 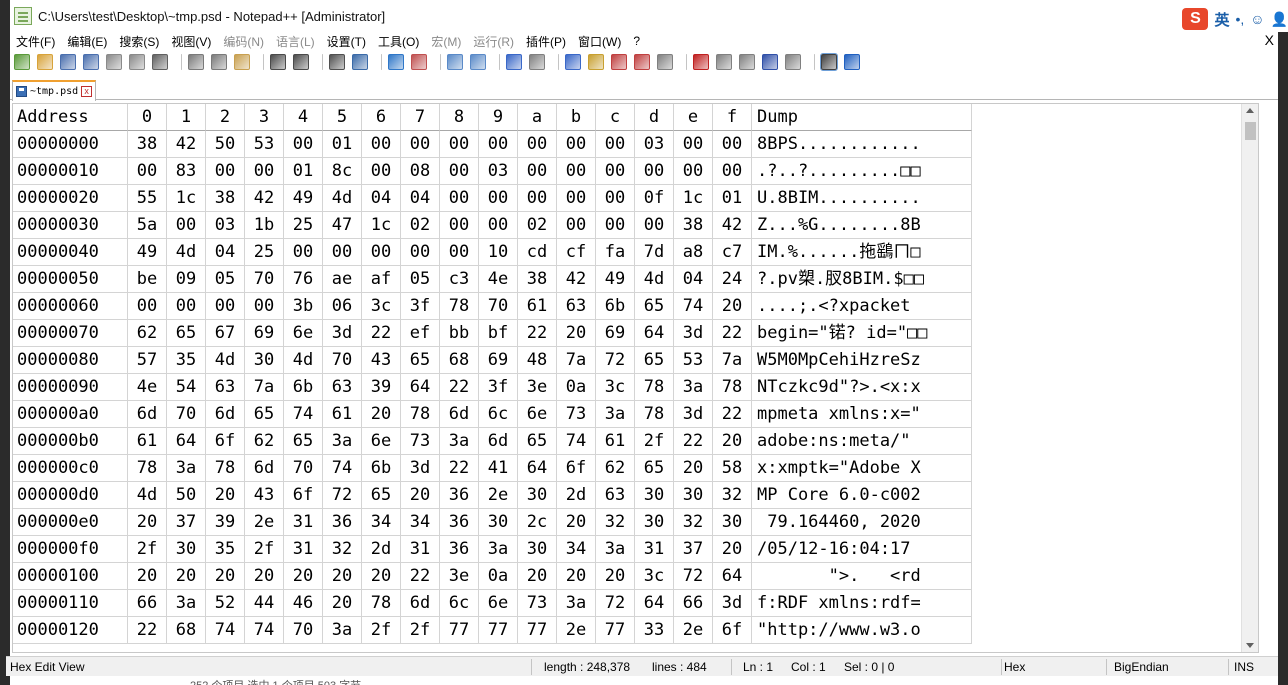 What do you see at coordinates (1221, 19) in the screenshot?
I see `ime-language-toggle: 英` at bounding box center [1221, 19].